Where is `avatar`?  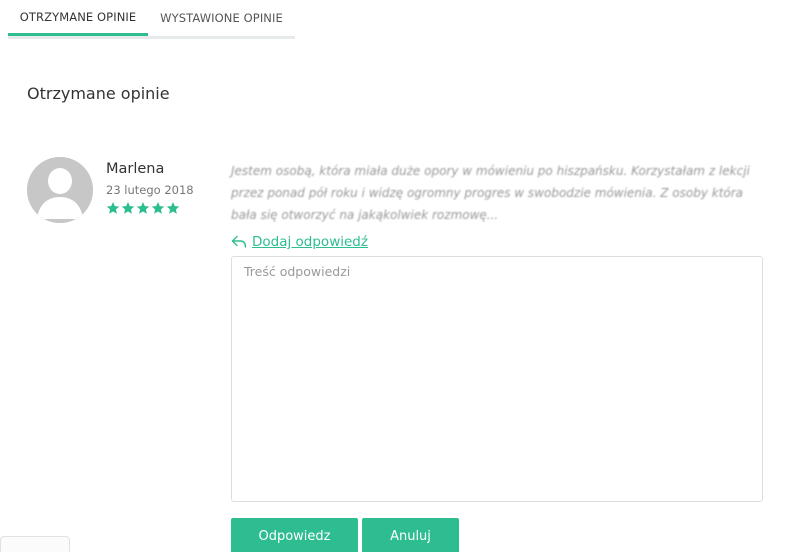
avatar is located at coordinates (60, 190).